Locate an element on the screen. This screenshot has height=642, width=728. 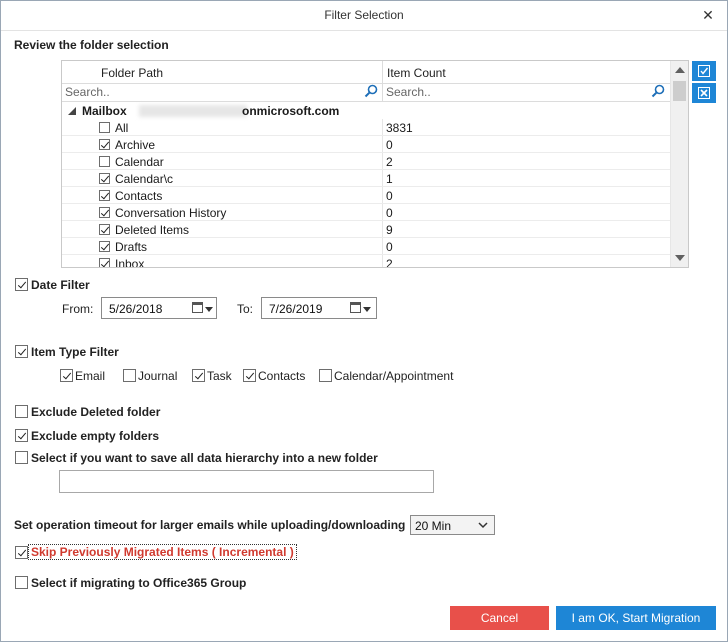
exclude-deleted-checkbox is located at coordinates (21, 411).